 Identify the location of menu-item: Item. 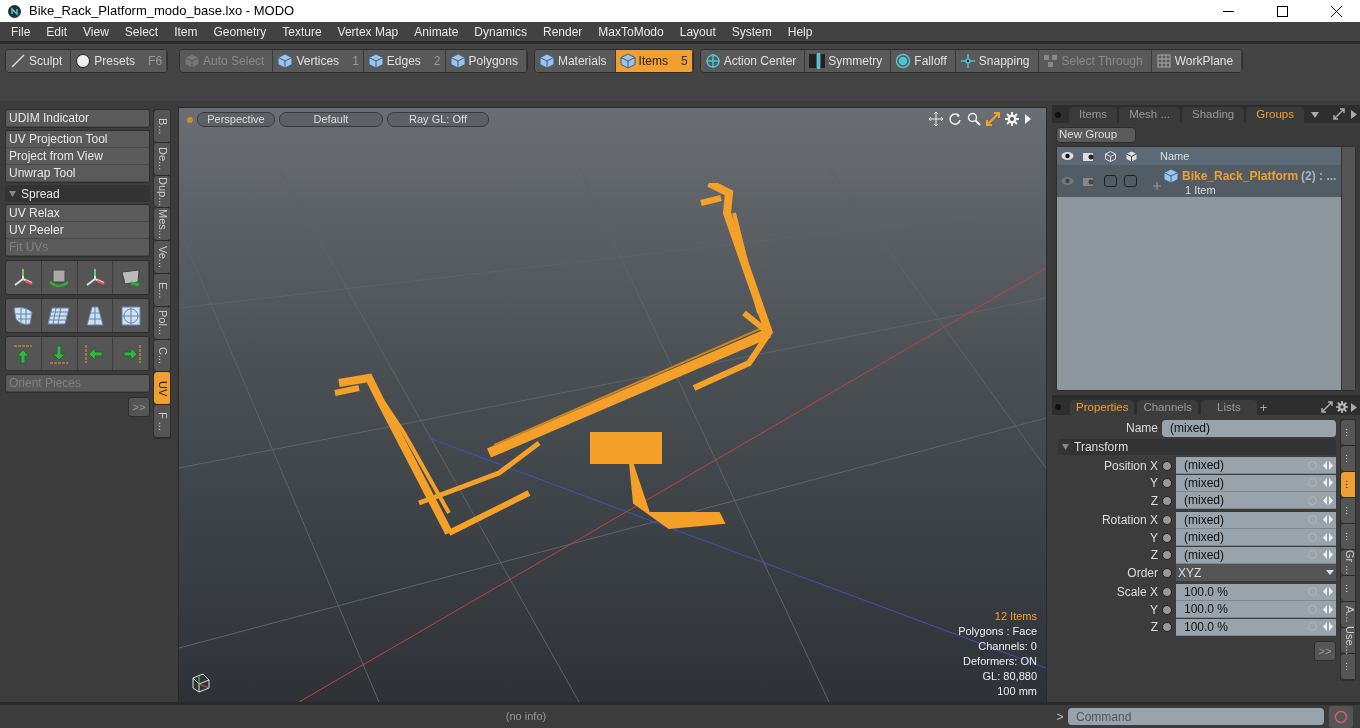
(186, 31).